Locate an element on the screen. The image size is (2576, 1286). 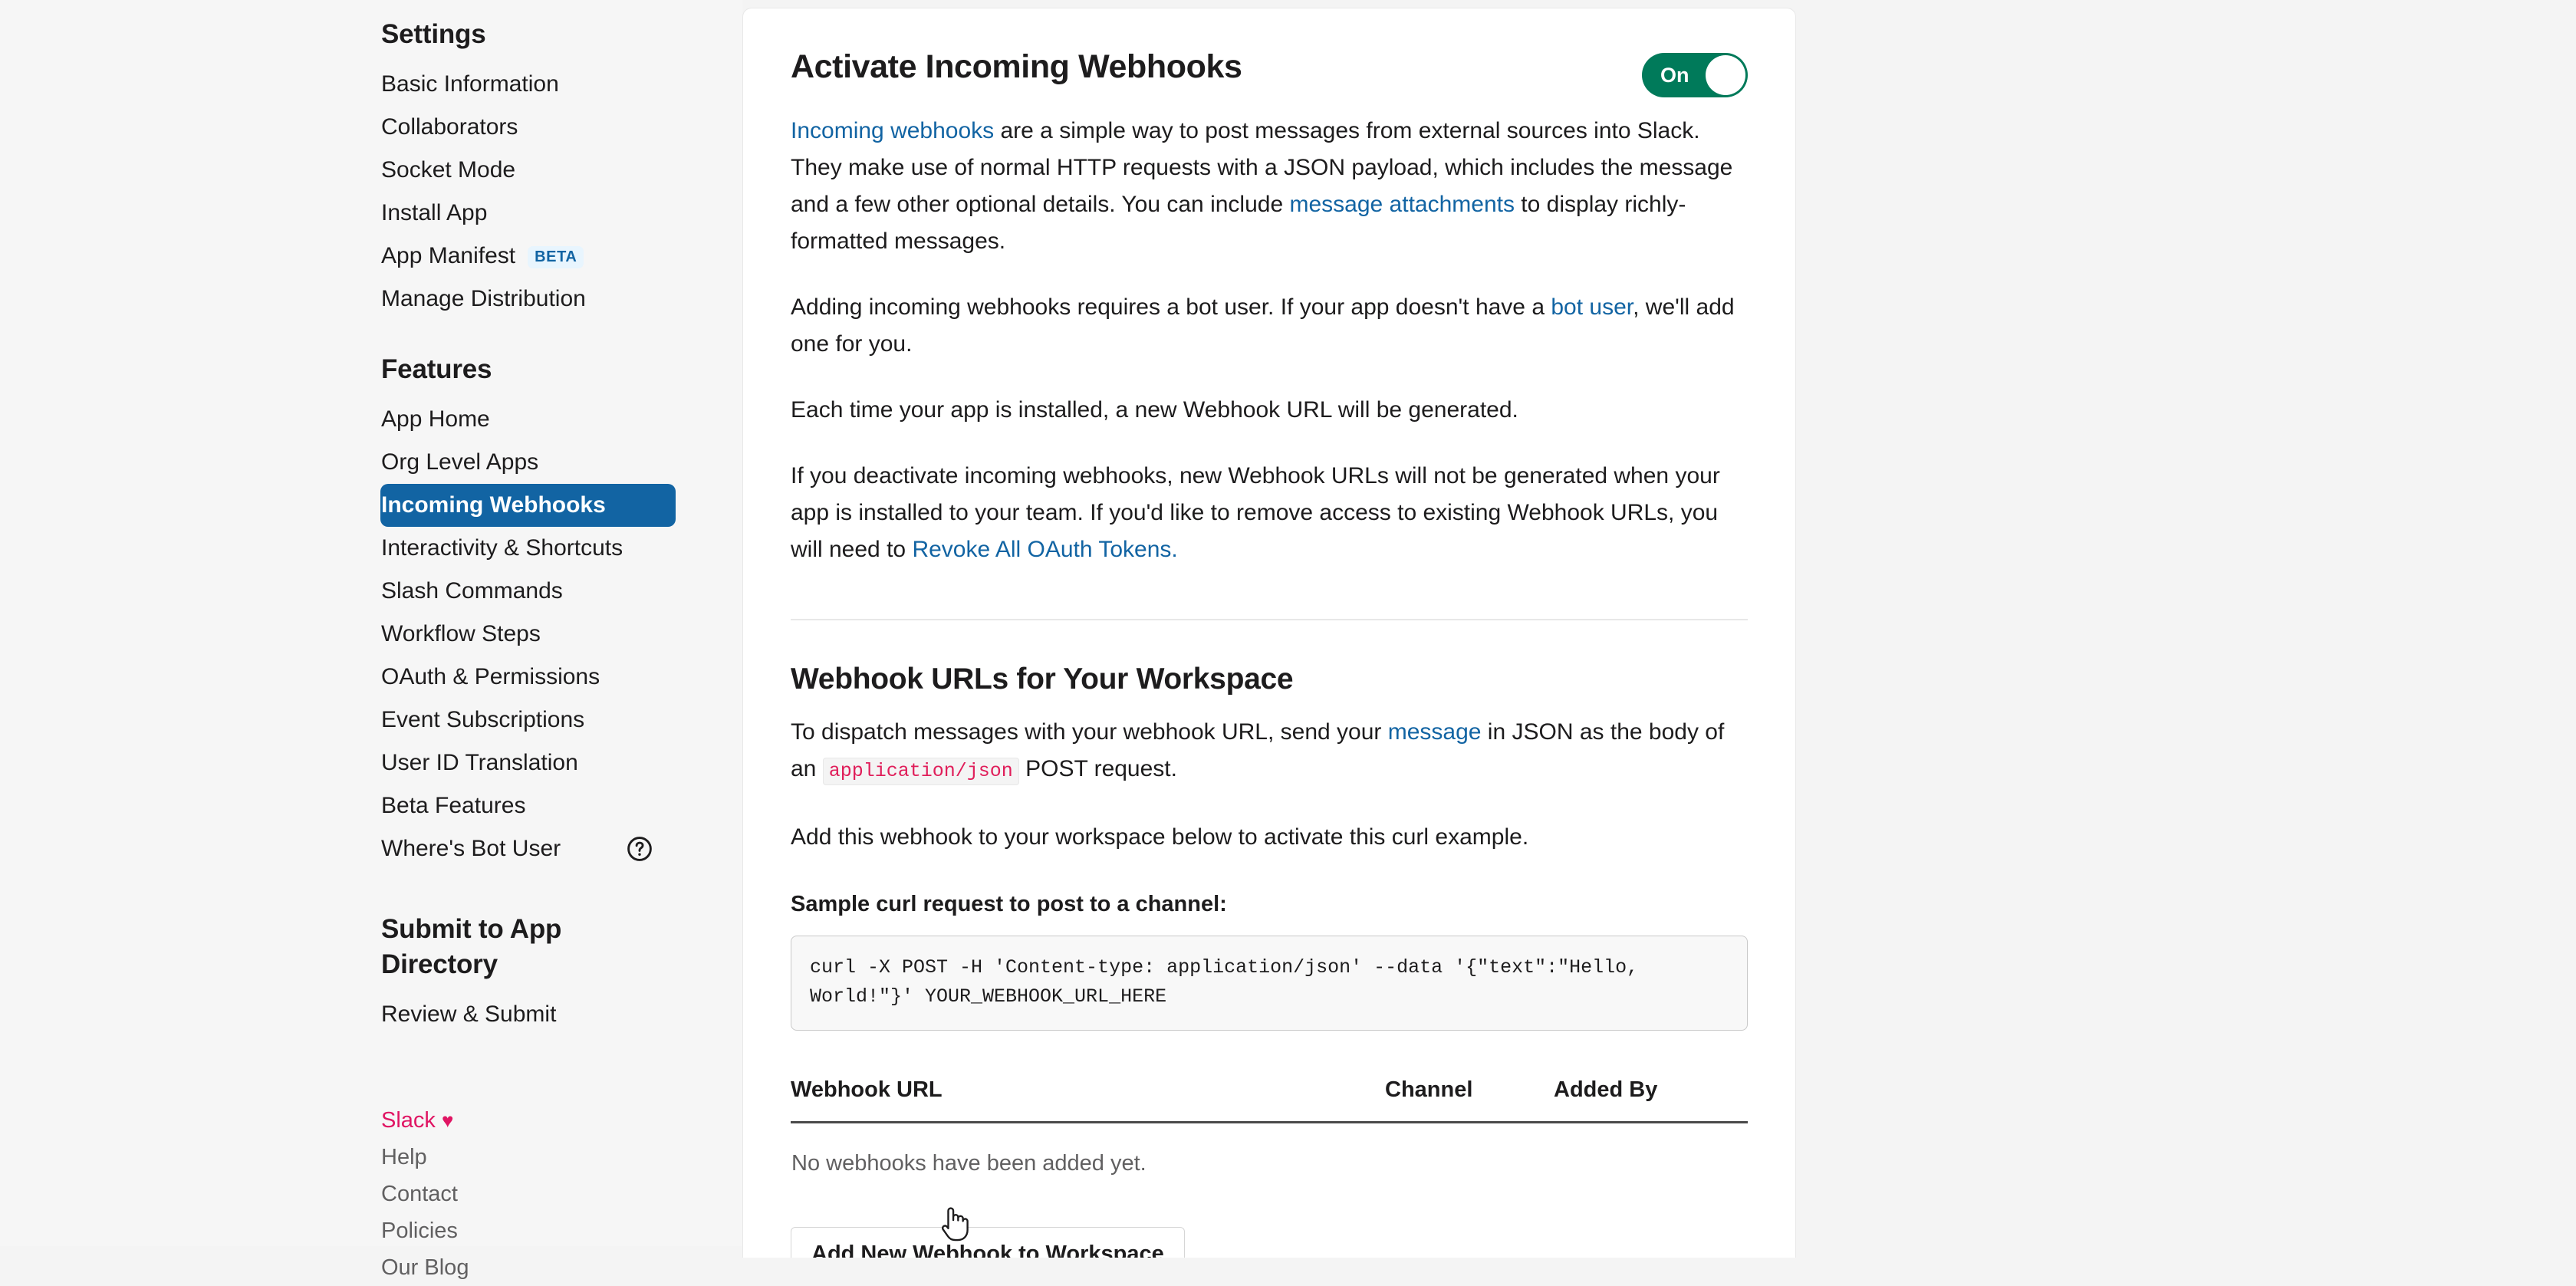
question-circle-icon is located at coordinates (639, 849).